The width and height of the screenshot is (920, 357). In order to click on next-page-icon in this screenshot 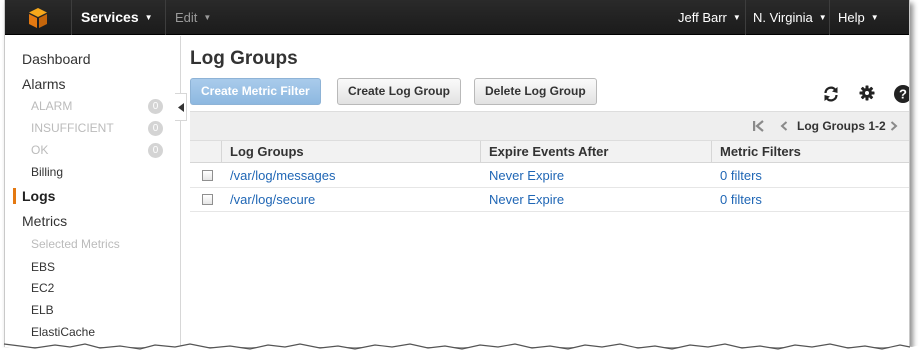, I will do `click(894, 126)`.